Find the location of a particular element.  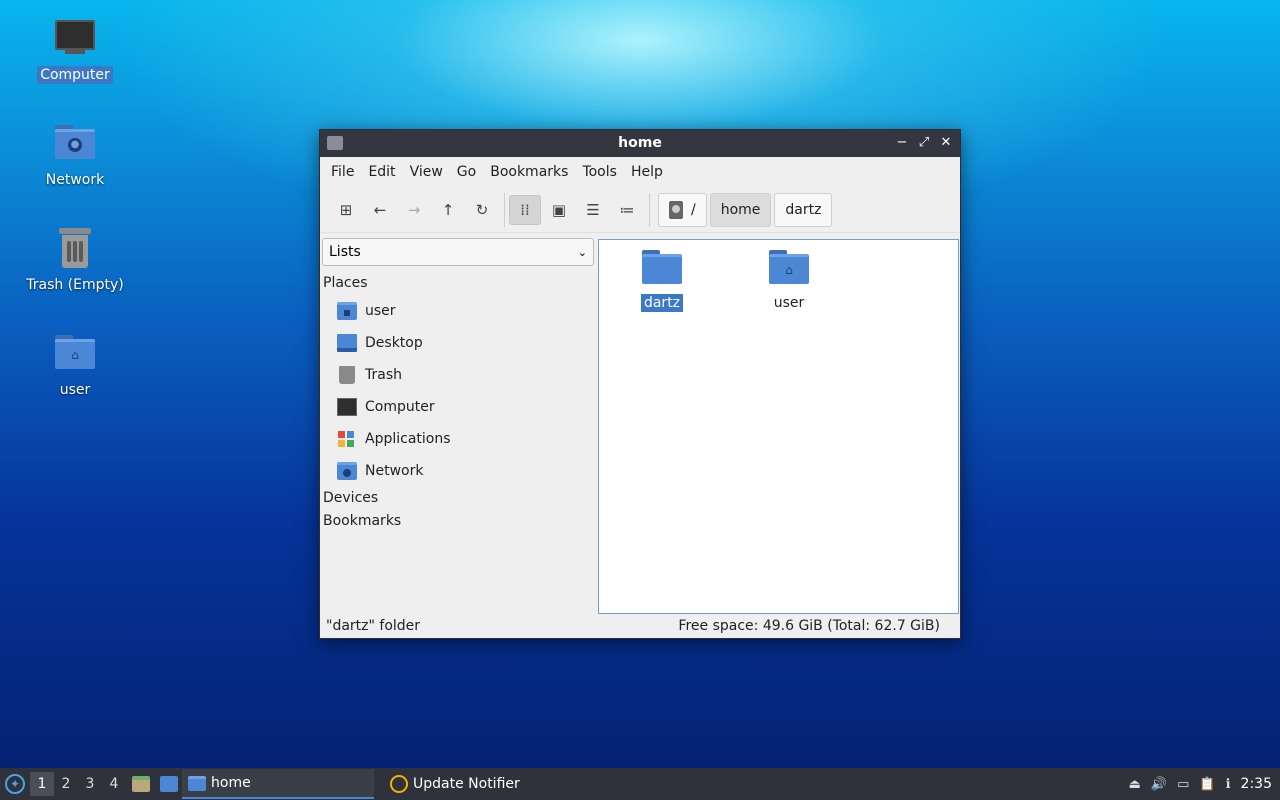

folder-icon is located at coordinates (197, 783).